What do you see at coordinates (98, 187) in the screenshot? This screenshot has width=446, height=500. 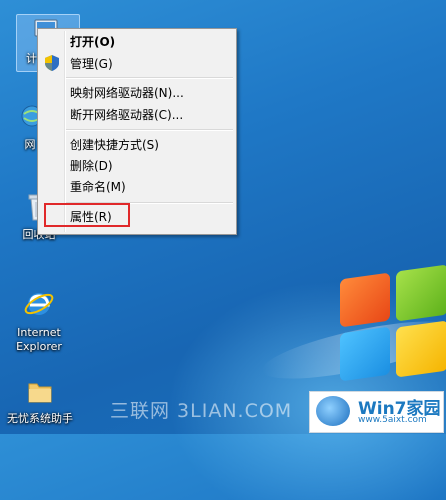 I see `menu-item-rename: 重命名(M)` at bounding box center [98, 187].